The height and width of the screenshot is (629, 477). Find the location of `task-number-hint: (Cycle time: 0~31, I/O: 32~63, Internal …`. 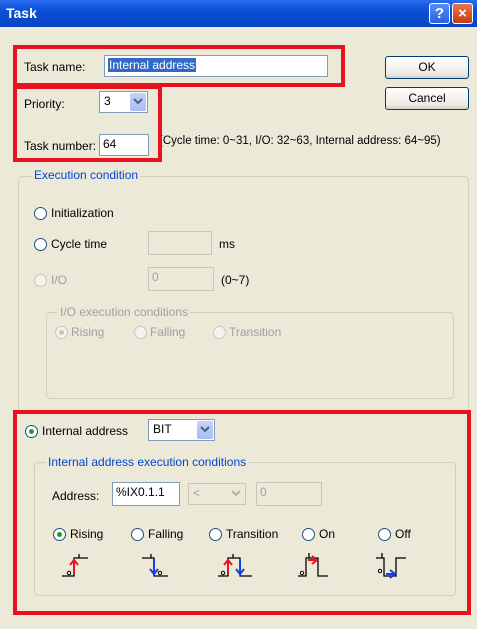

task-number-hint: (Cycle time: 0~31, I/O: 32~63, Internal … is located at coordinates (300, 141).